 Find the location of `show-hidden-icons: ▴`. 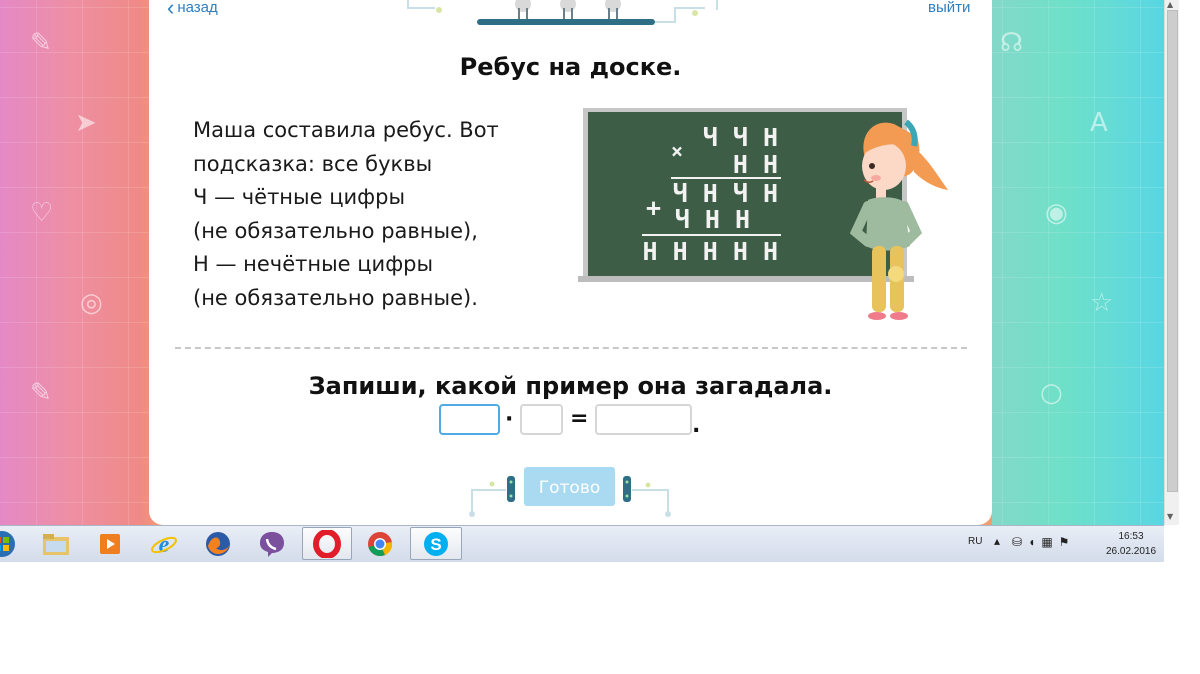

show-hidden-icons: ▴ is located at coordinates (997, 552).